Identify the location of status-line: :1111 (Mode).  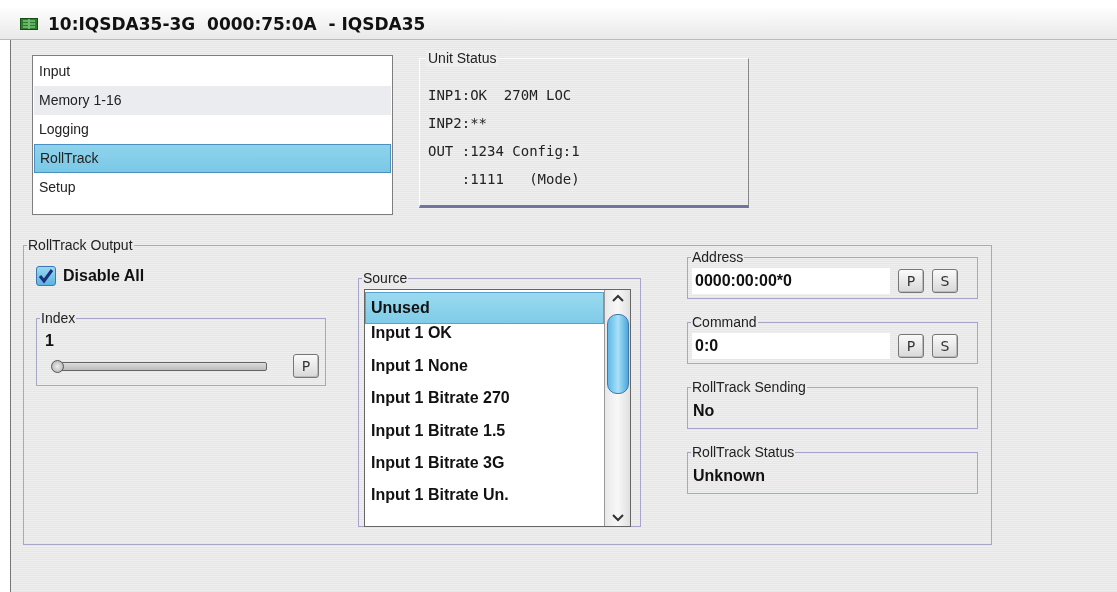
(520, 179).